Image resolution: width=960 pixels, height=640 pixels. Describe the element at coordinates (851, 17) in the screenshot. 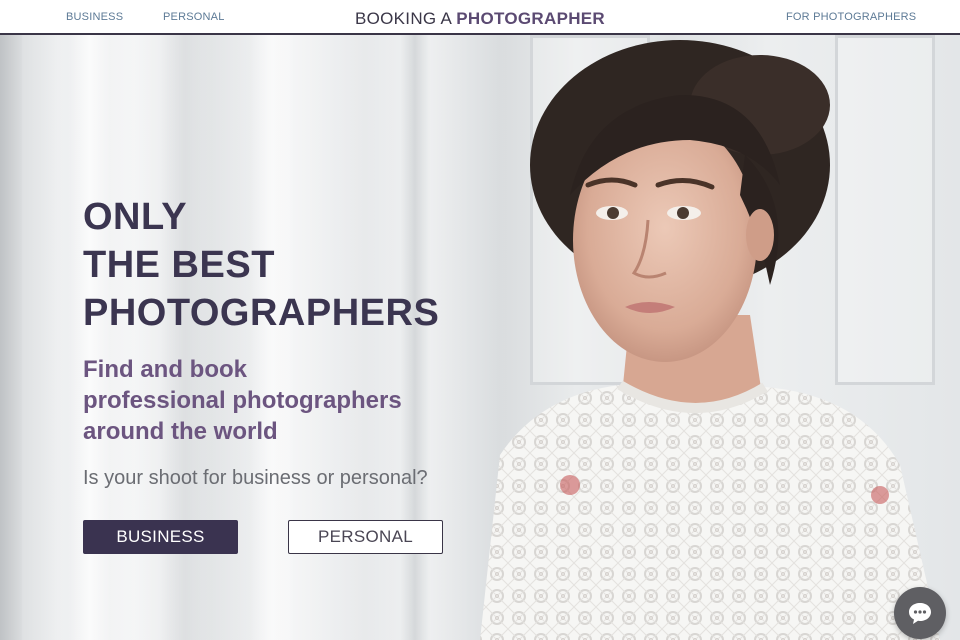

I see `nav-link-for-photographers: FOR PHOTOGRAPHERS` at that location.